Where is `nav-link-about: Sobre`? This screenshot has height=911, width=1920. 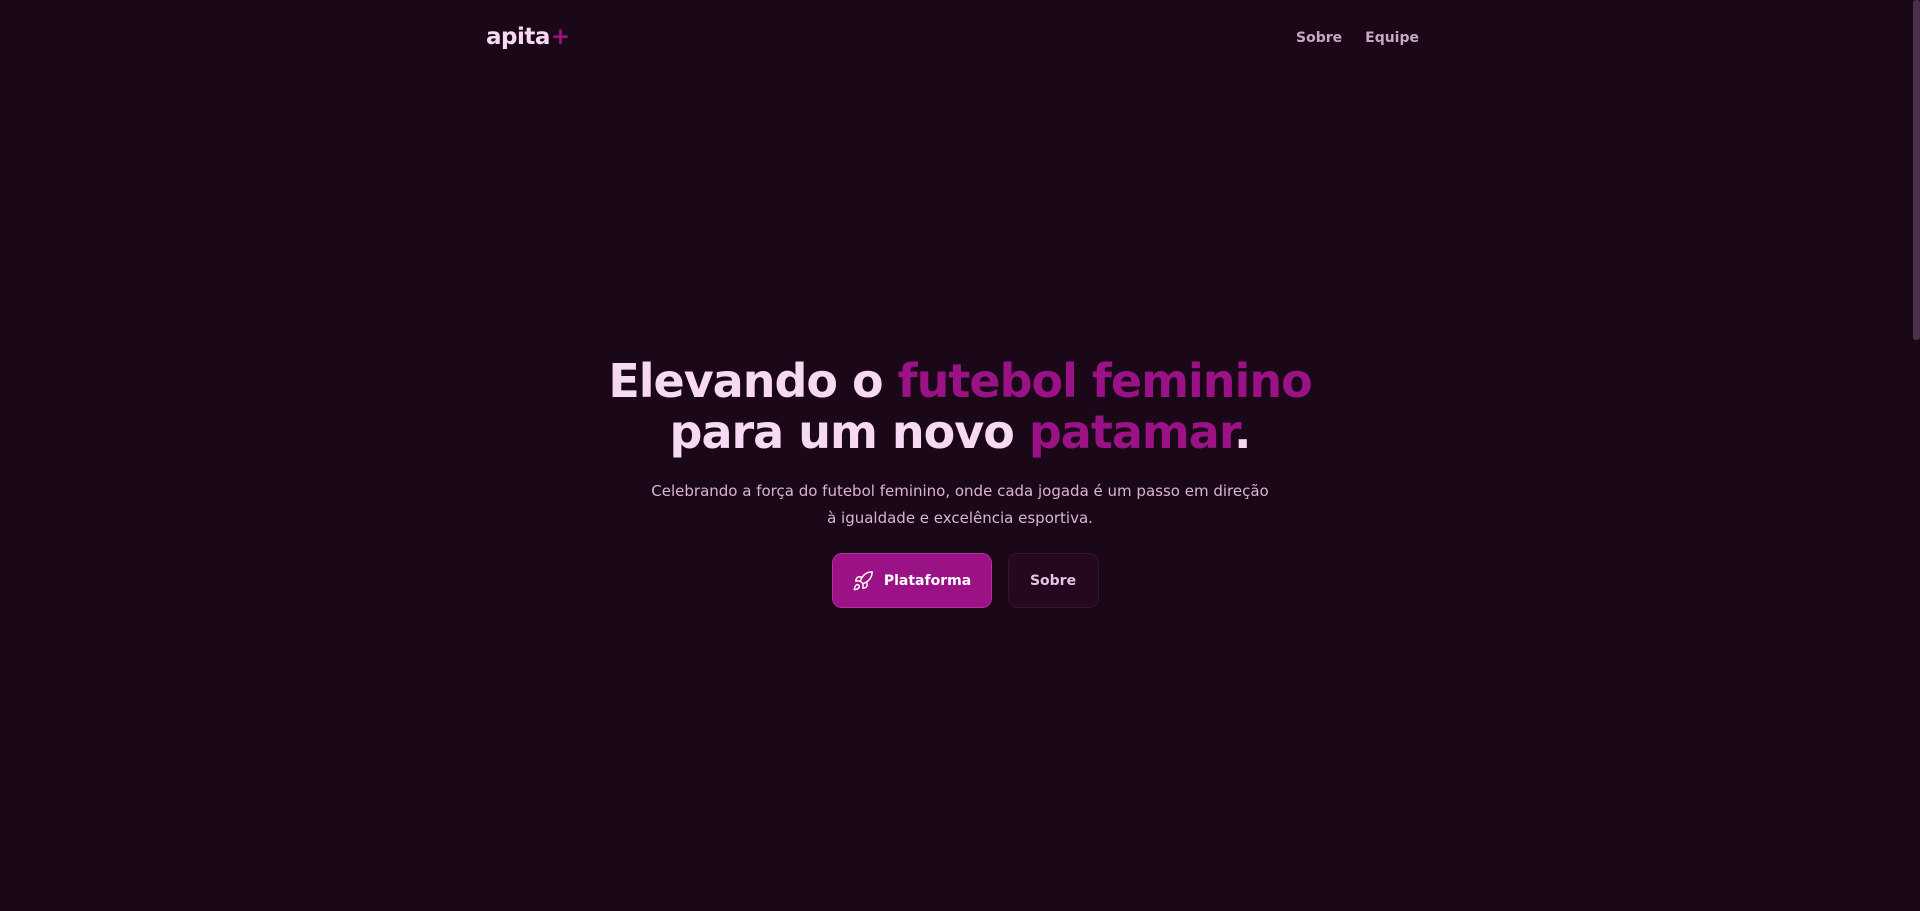 nav-link-about: Sobre is located at coordinates (1319, 38).